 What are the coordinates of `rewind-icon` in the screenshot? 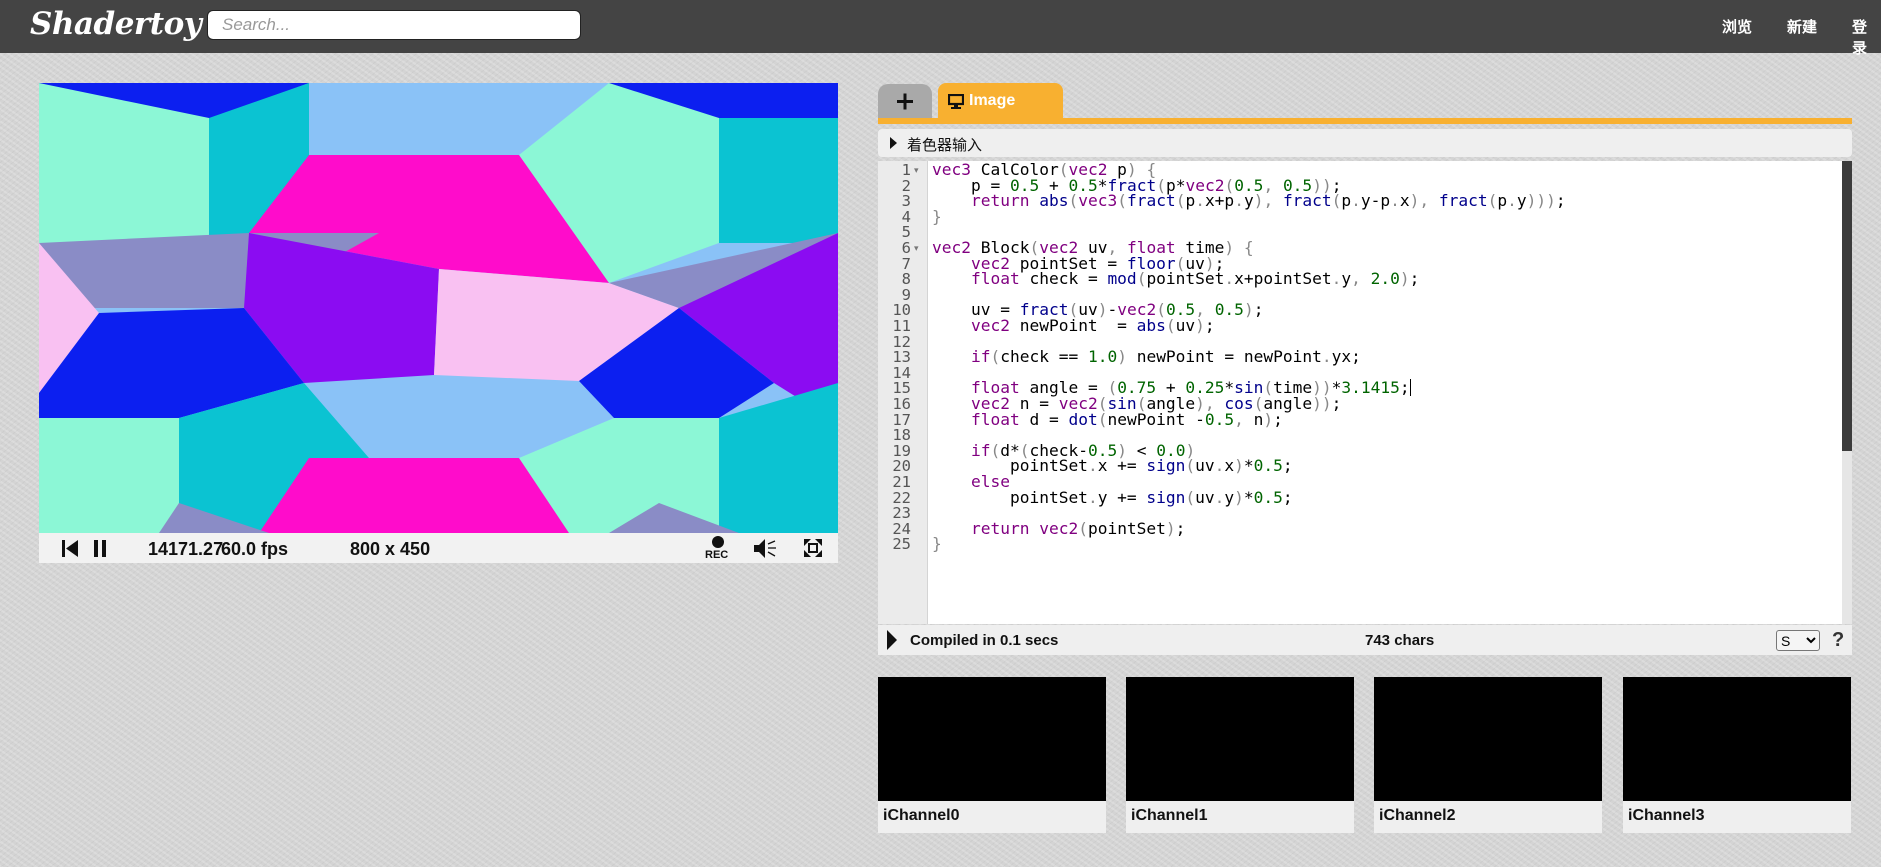 It's located at (70, 548).